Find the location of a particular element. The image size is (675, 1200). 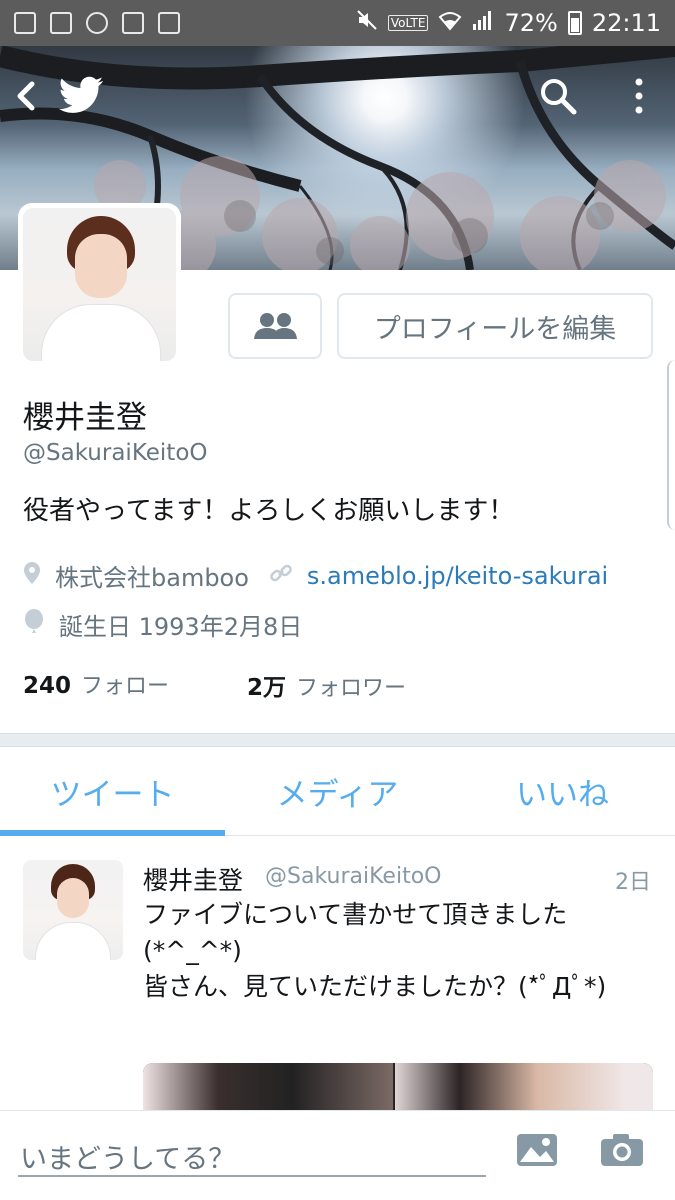

compose-bar: いまどうしてる？ is located at coordinates (337, 1155).